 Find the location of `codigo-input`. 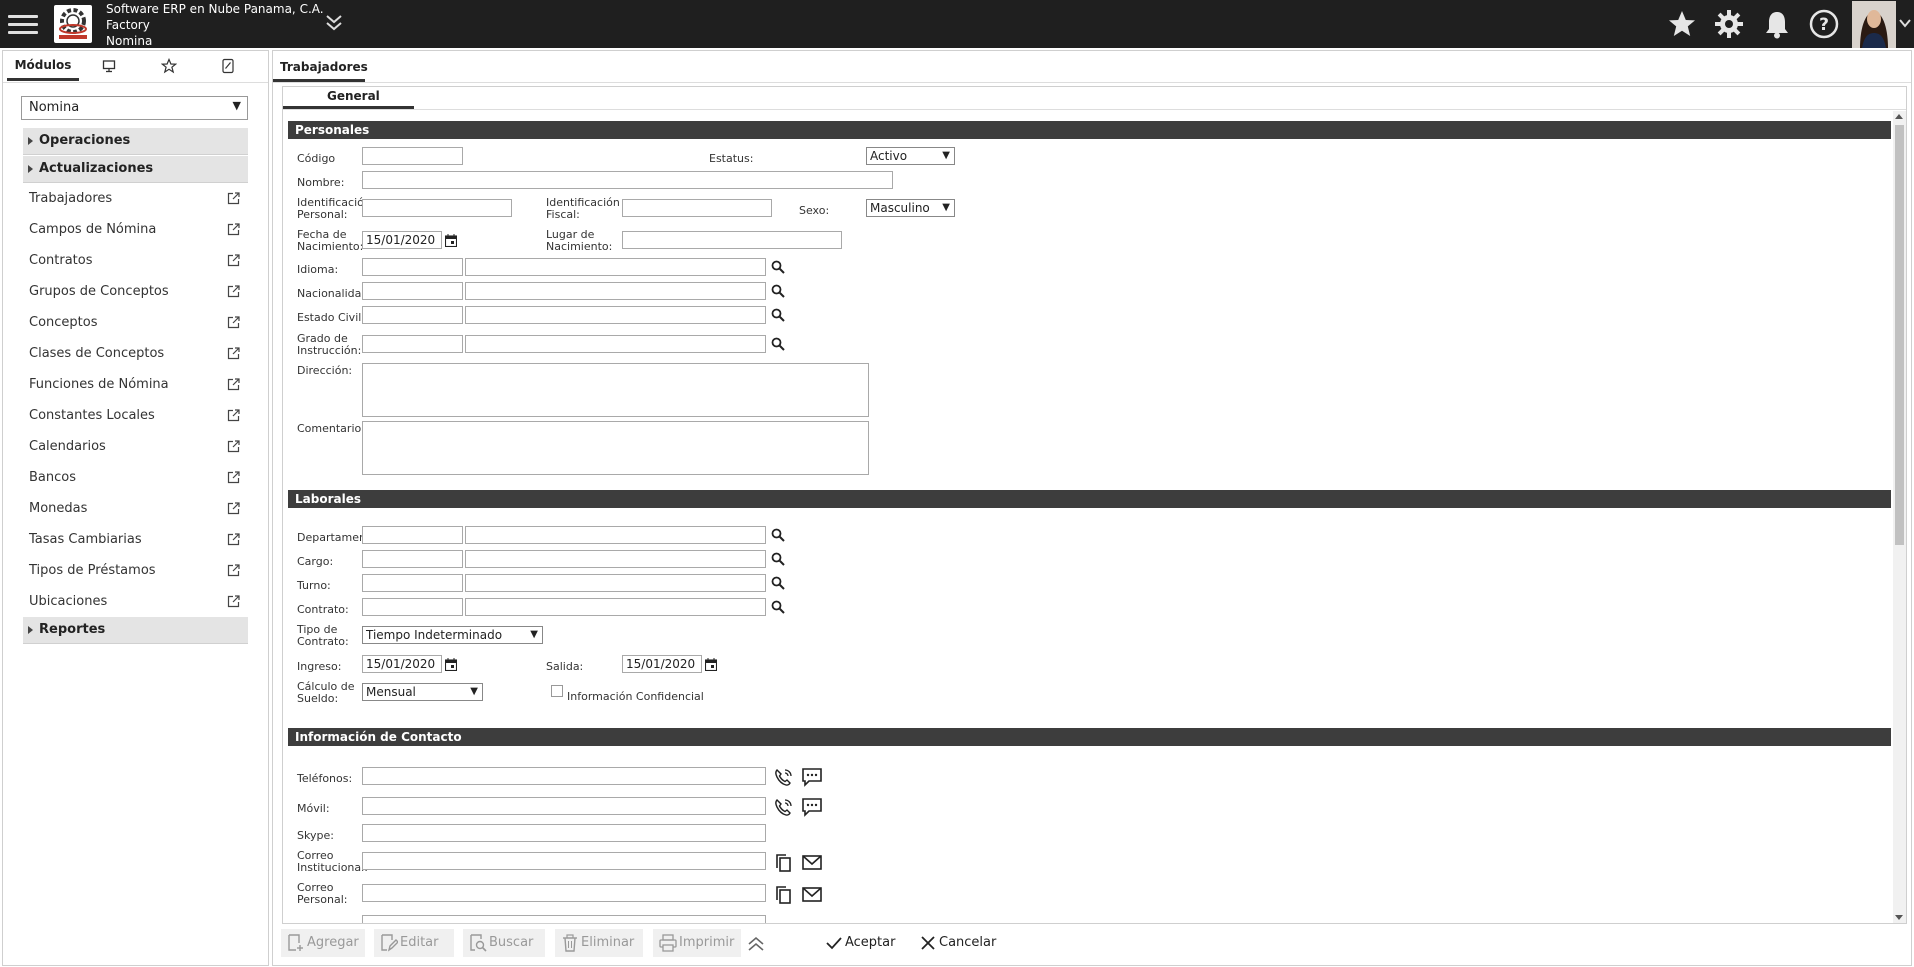

codigo-input is located at coordinates (412, 156).